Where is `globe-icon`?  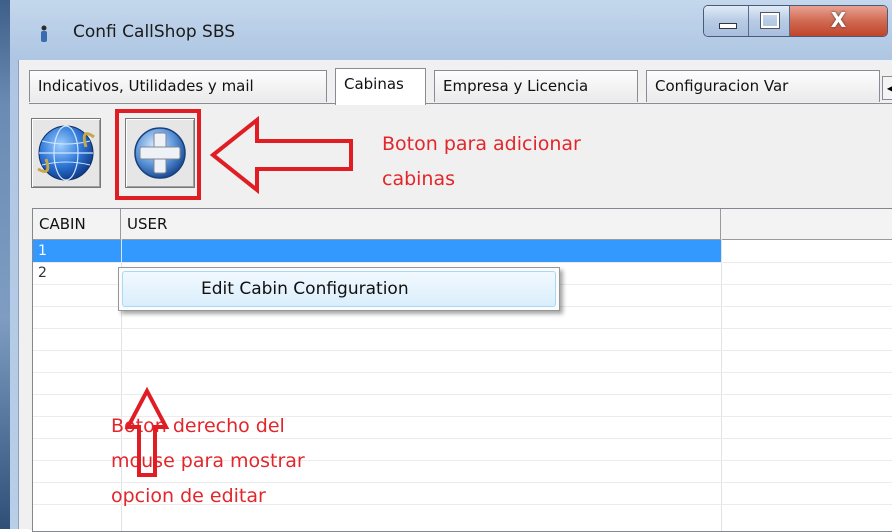 globe-icon is located at coordinates (66, 153).